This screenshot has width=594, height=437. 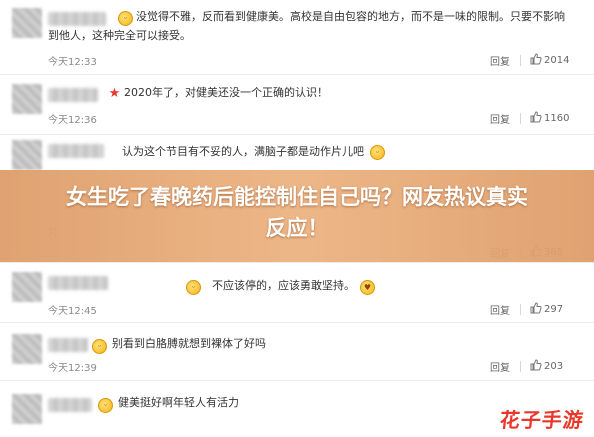 I want to click on heart-eyes-emoji-icon: ♥, so click(x=367, y=287).